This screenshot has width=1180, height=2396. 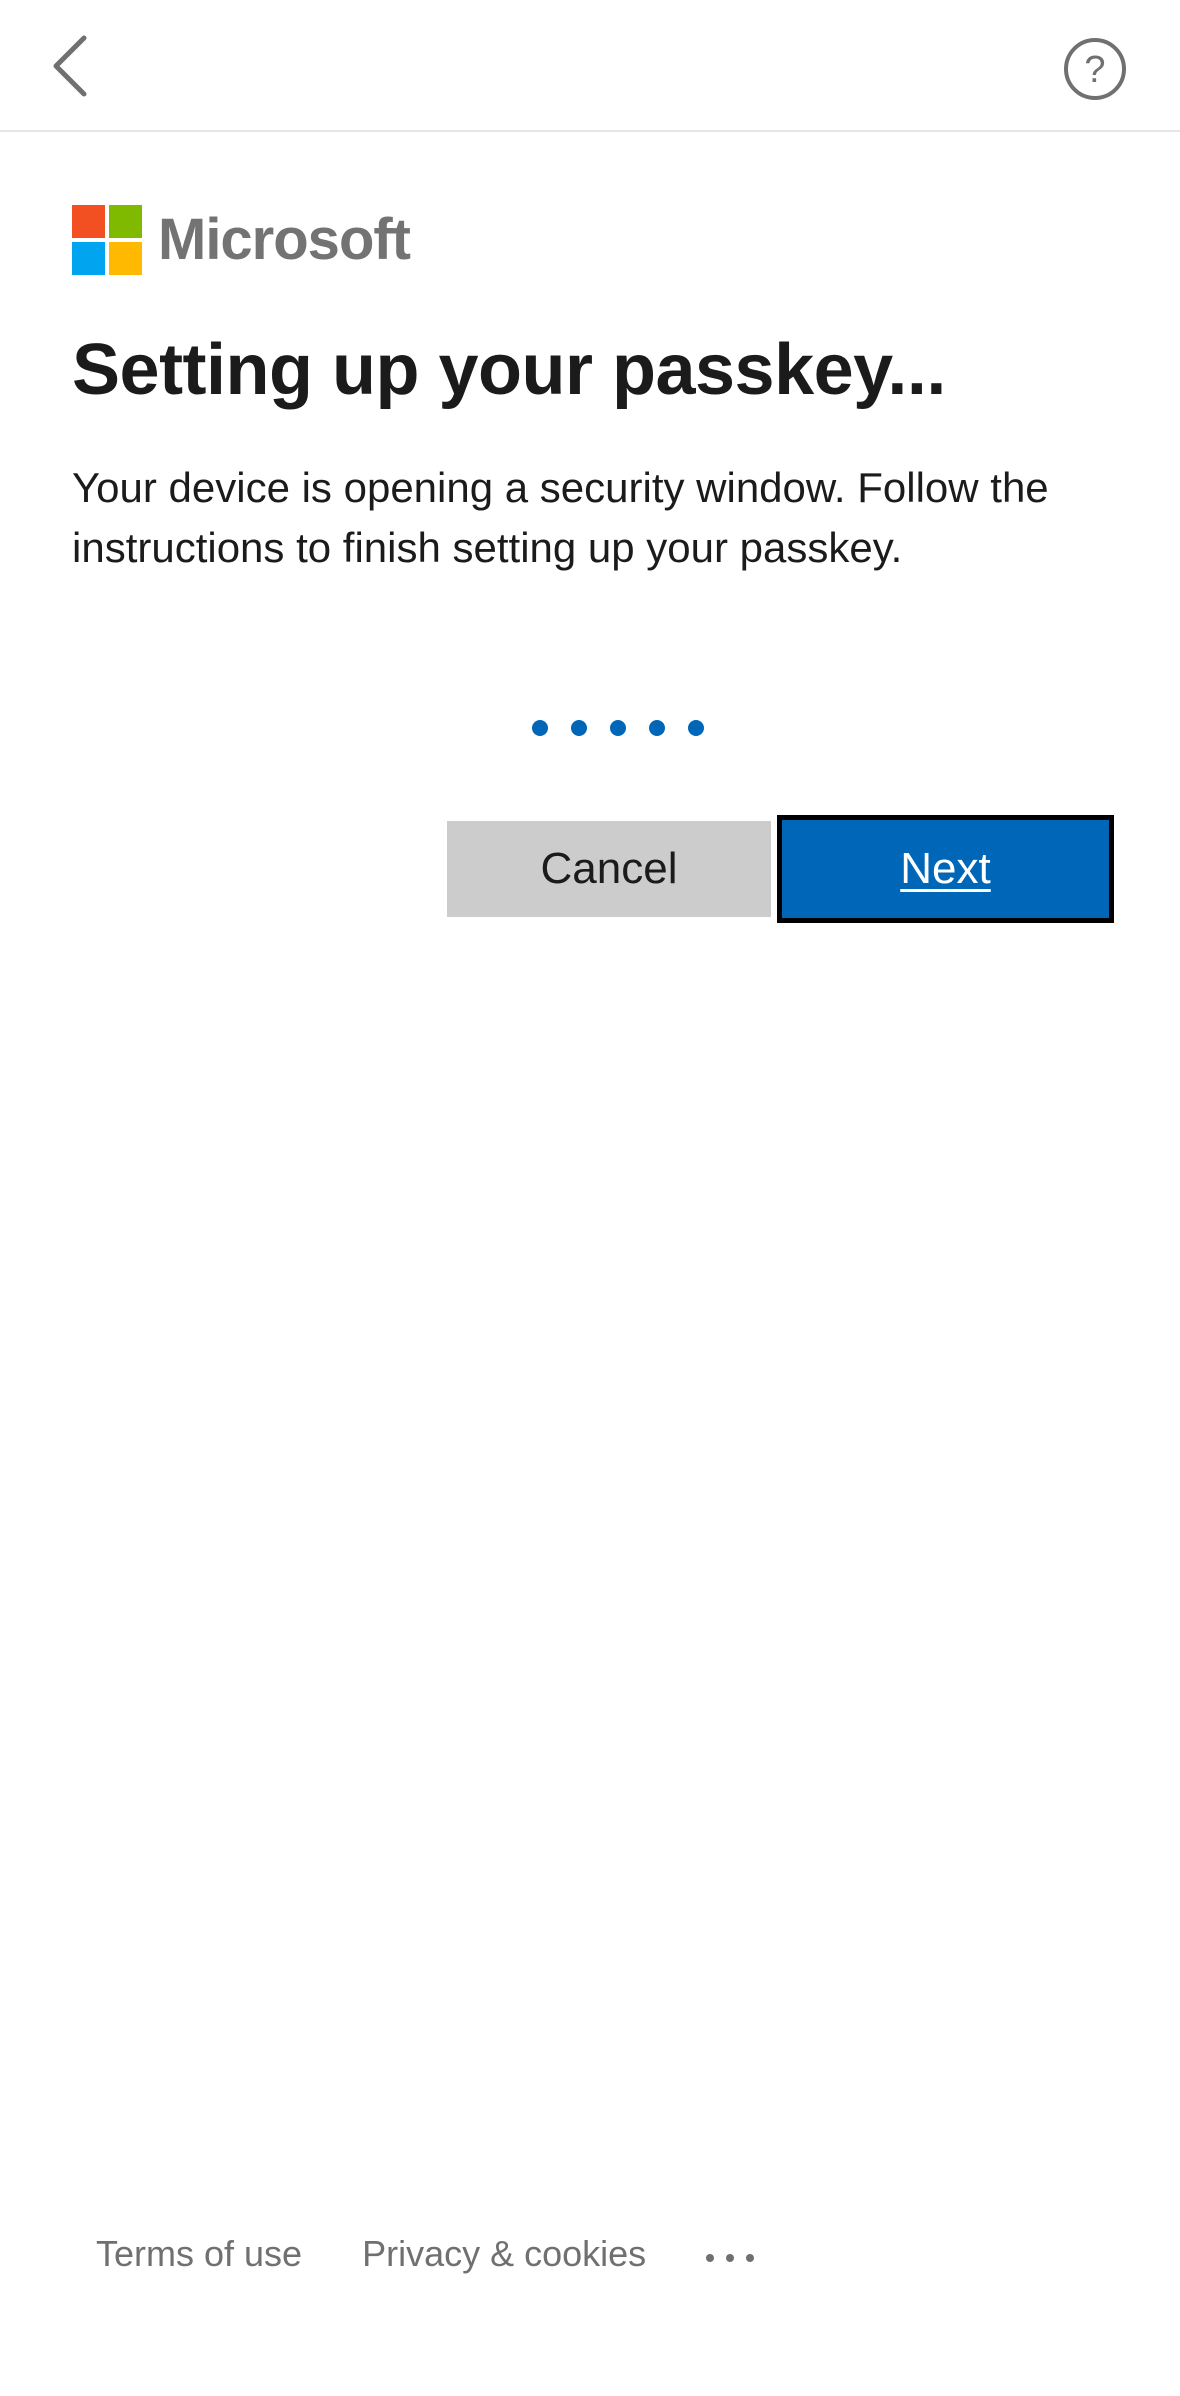 What do you see at coordinates (945, 869) in the screenshot?
I see `next-button: Next` at bounding box center [945, 869].